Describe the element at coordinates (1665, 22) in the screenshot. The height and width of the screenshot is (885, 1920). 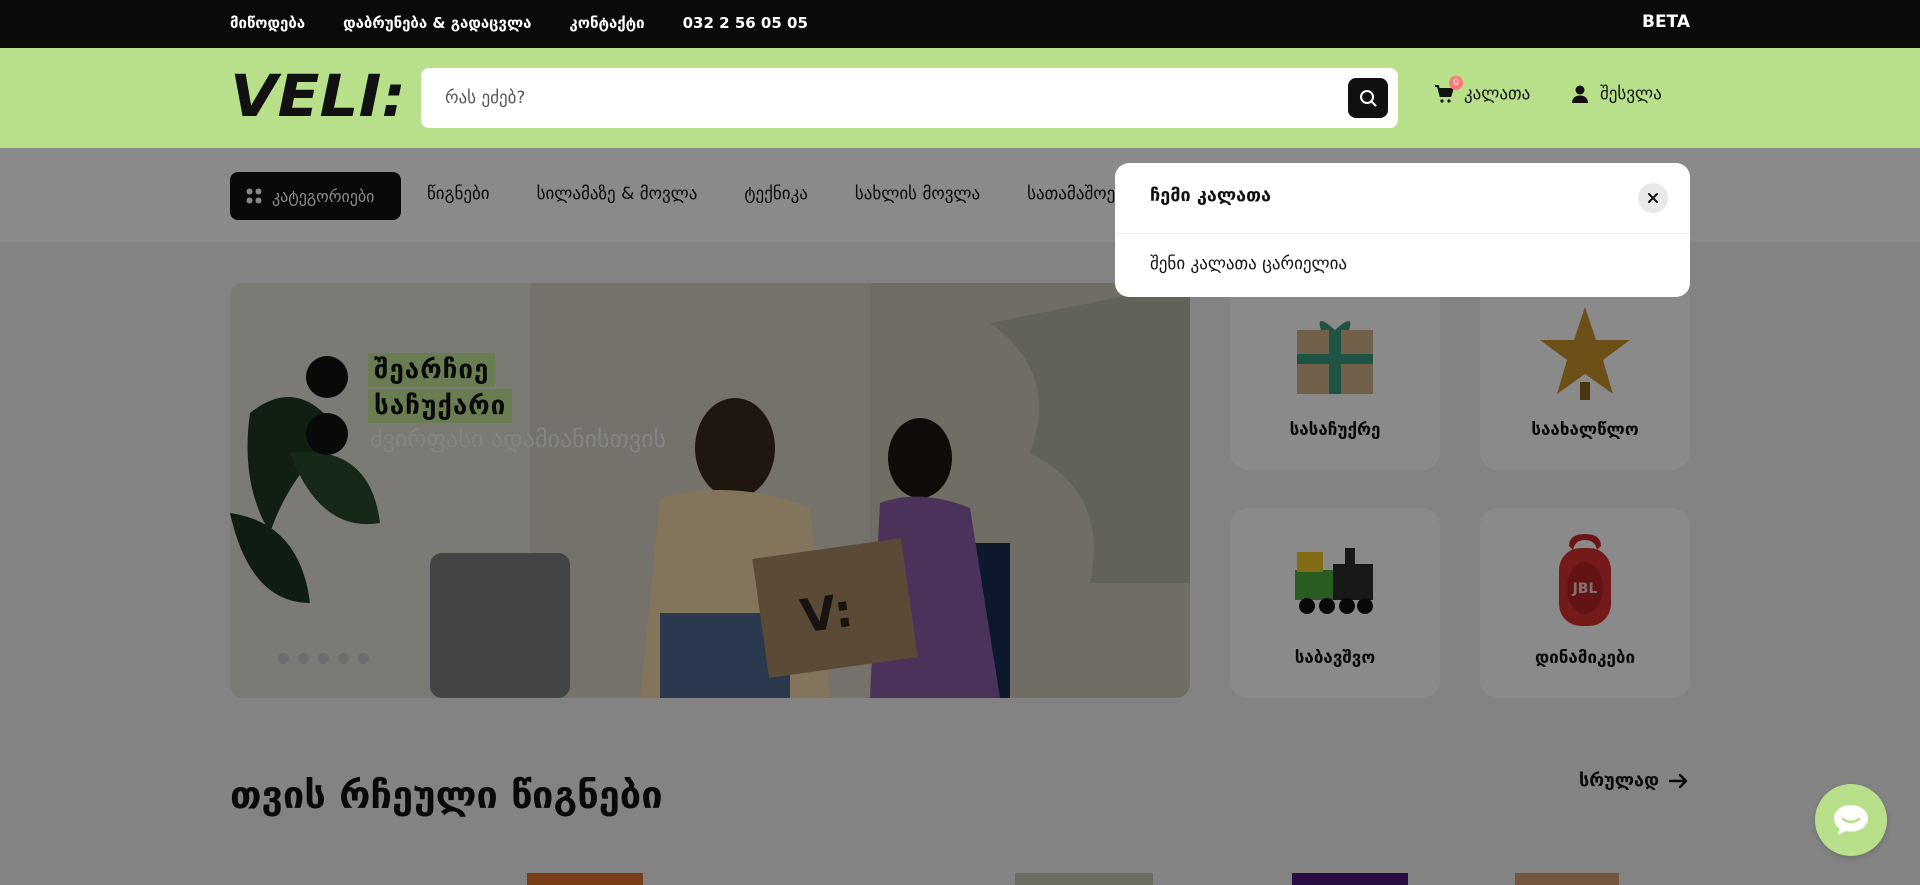
I see `beta-label: BETA` at that location.